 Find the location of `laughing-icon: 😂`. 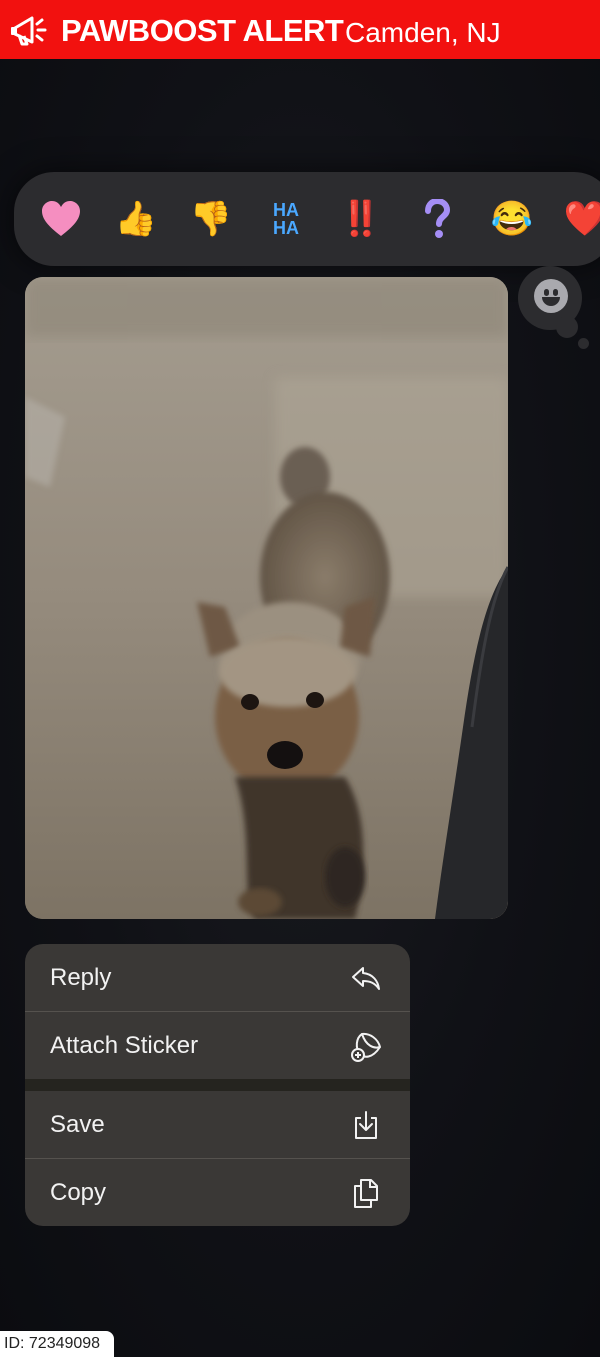

laughing-icon: 😂 is located at coordinates (512, 219).